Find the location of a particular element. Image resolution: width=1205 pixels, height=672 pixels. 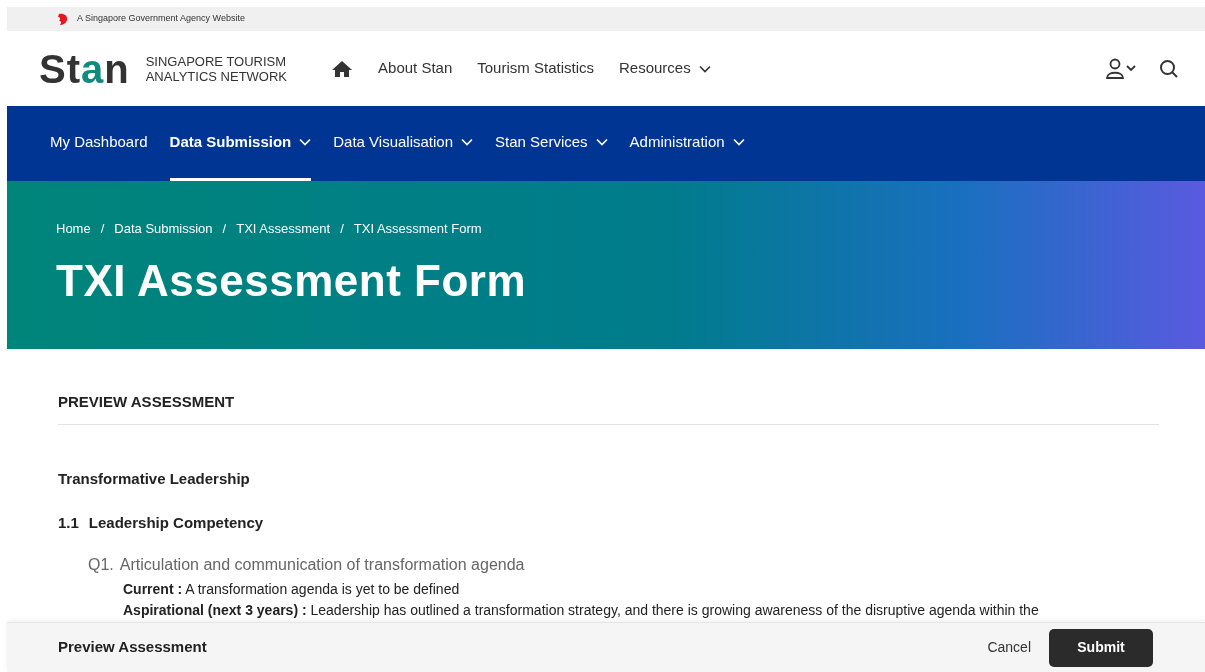

header-nav-link: Resources is located at coordinates (665, 68).